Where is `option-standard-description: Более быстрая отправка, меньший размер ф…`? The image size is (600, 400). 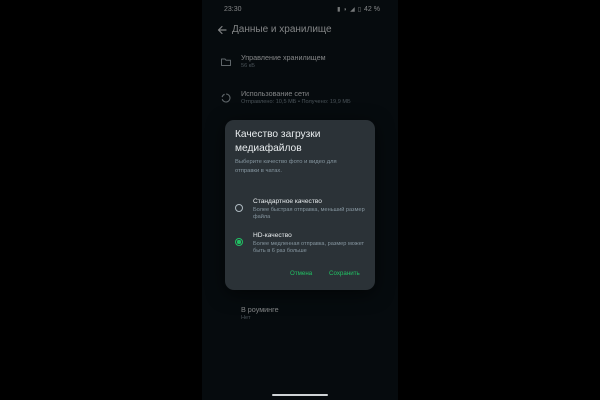
option-standard-description: Более быстрая отправка, меньший размер ф… is located at coordinates (309, 213).